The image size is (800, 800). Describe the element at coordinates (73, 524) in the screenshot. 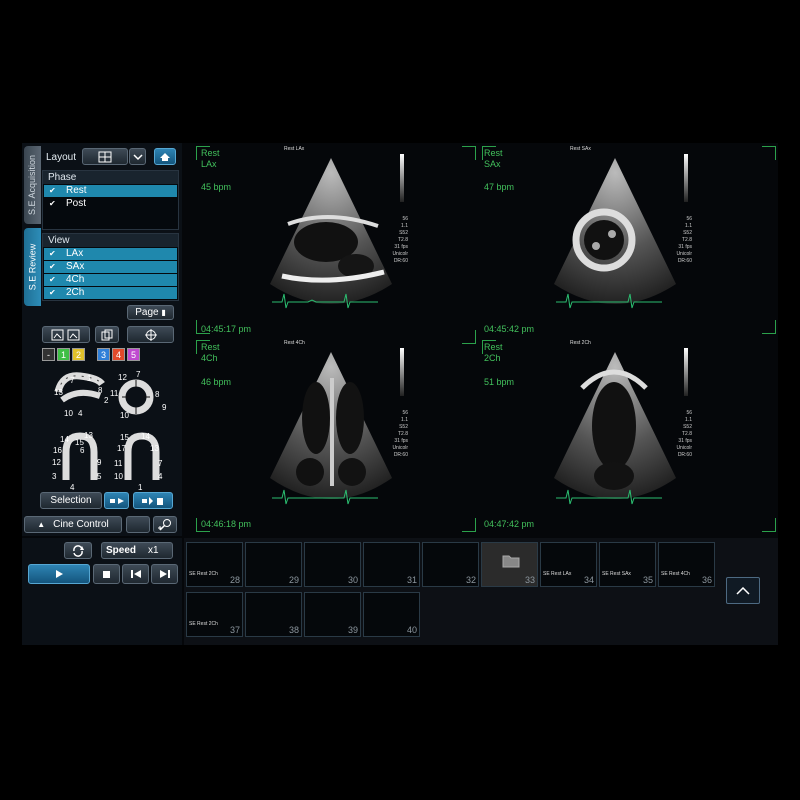

I see `cine-control-button: ▲ Cine Control` at that location.